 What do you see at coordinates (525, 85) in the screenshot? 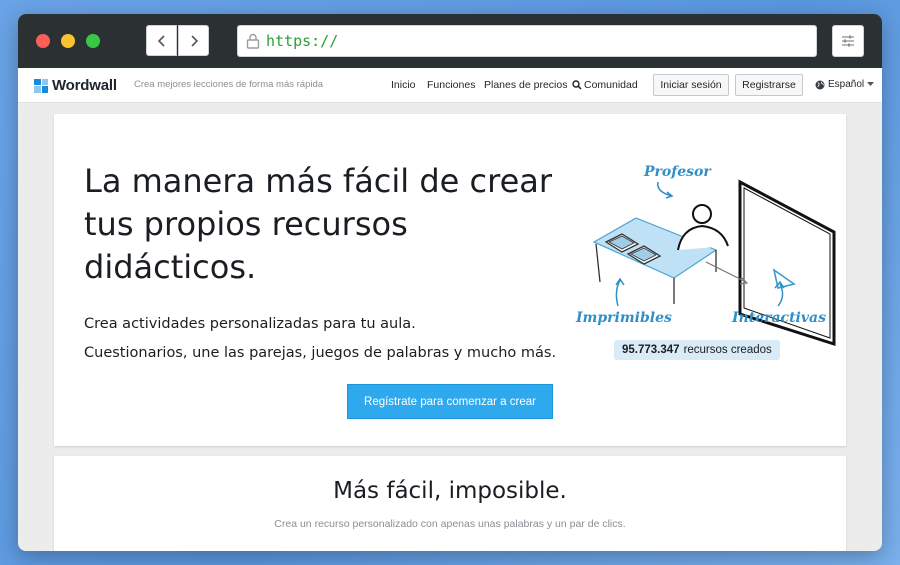
I see `nav-link-pricing: Planes de precios` at bounding box center [525, 85].